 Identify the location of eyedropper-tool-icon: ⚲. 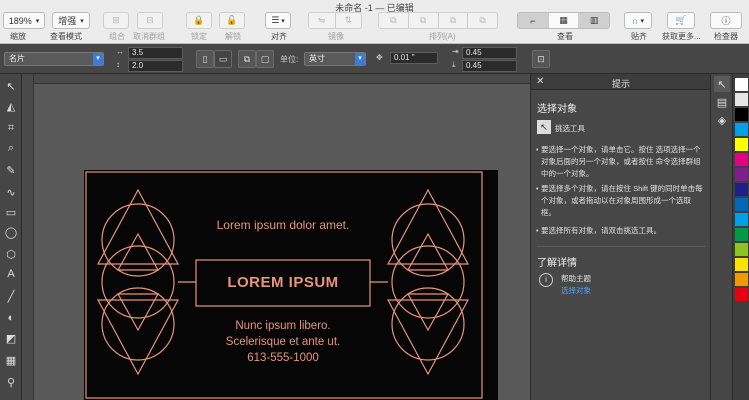
(11, 382).